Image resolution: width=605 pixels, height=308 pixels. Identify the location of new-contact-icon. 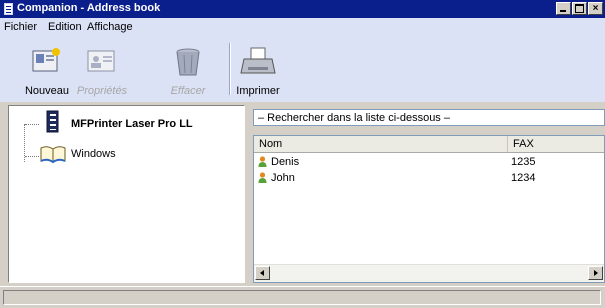
(46, 60).